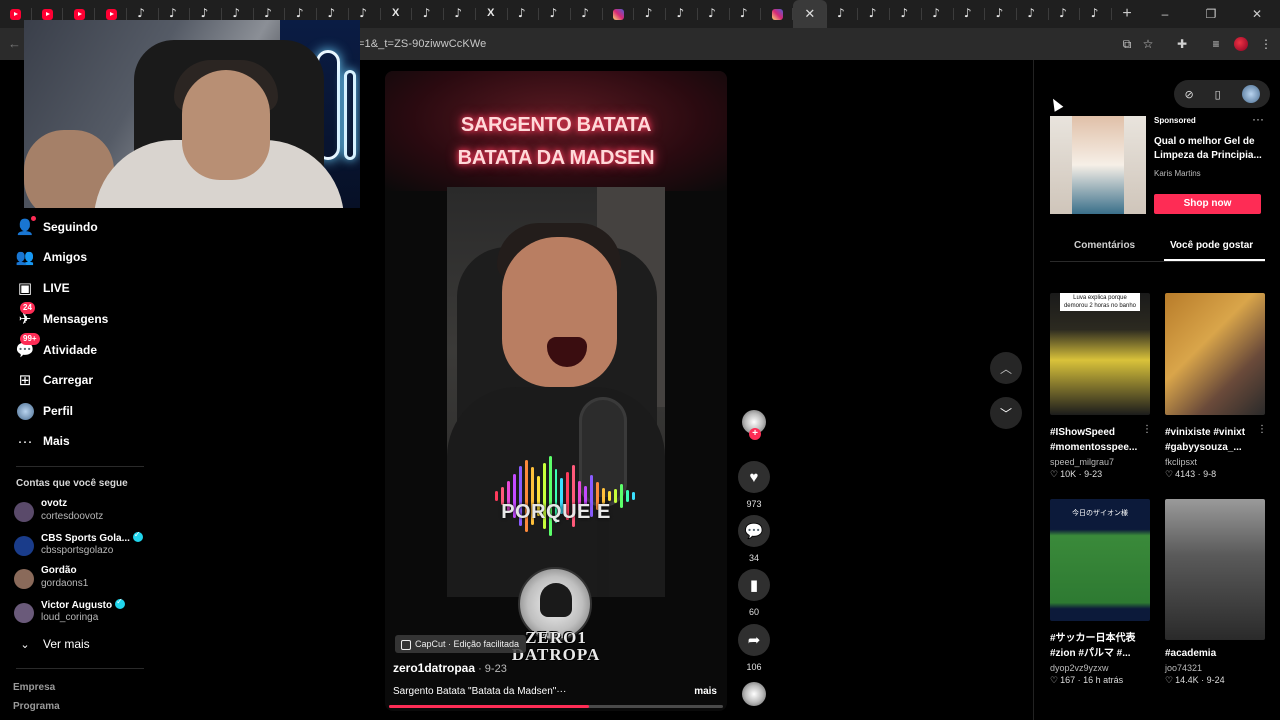 The height and width of the screenshot is (720, 1280). I want to click on followed-account: Gordão gordaons1, so click(84, 580).